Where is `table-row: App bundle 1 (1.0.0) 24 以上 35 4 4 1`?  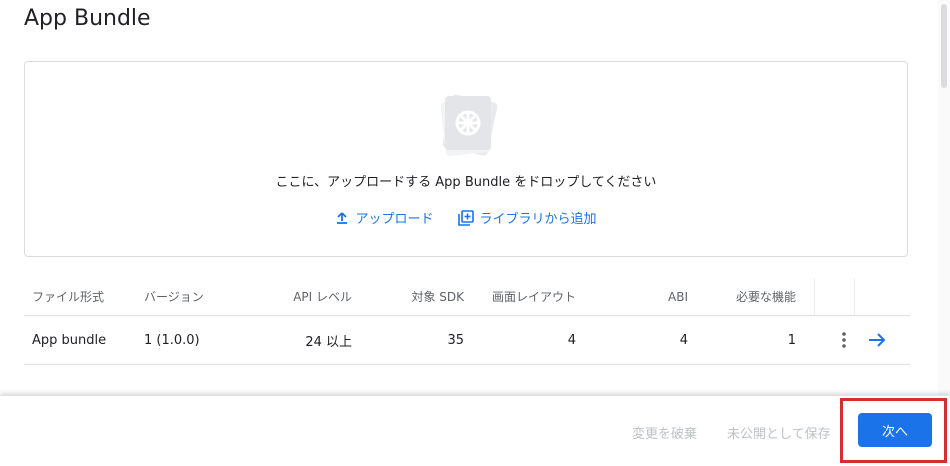
table-row: App bundle 1 (1.0.0) 24 以上 35 4 4 1 is located at coordinates (467, 340).